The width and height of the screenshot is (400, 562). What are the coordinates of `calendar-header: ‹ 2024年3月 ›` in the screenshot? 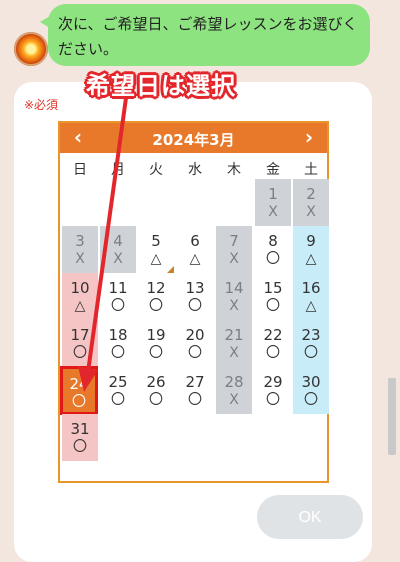 It's located at (193, 138).